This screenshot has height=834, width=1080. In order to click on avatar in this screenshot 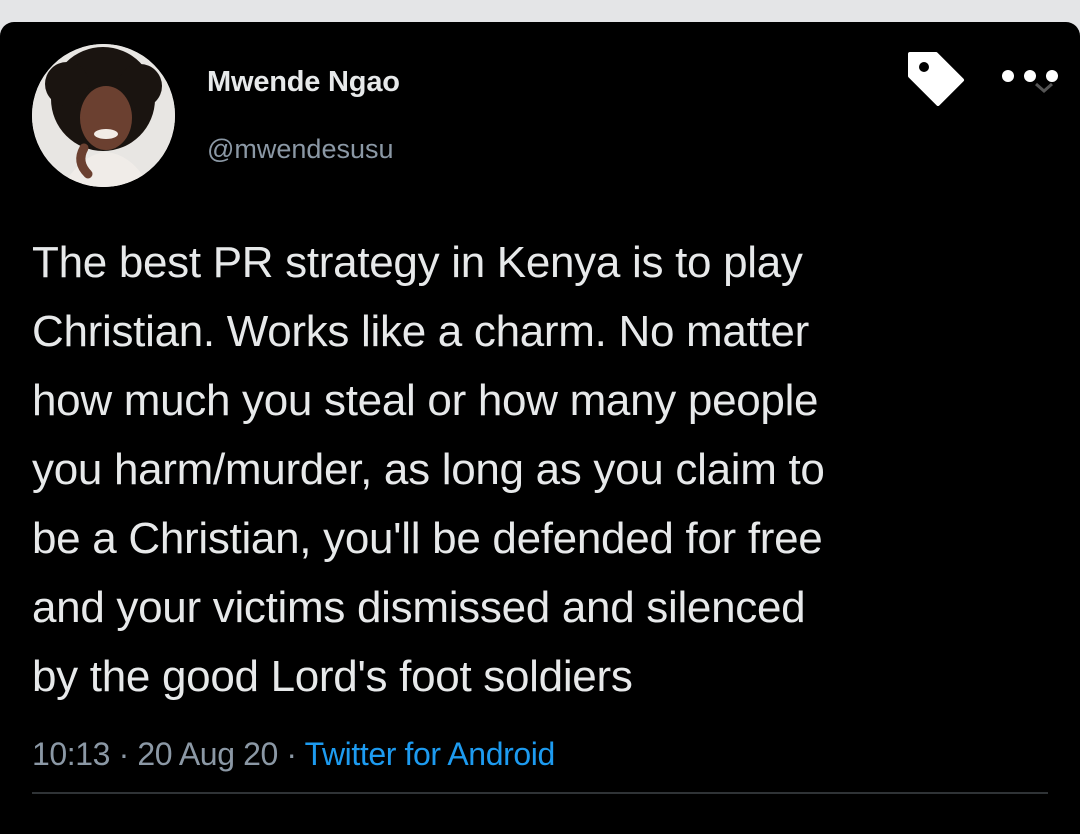, I will do `click(103, 115)`.